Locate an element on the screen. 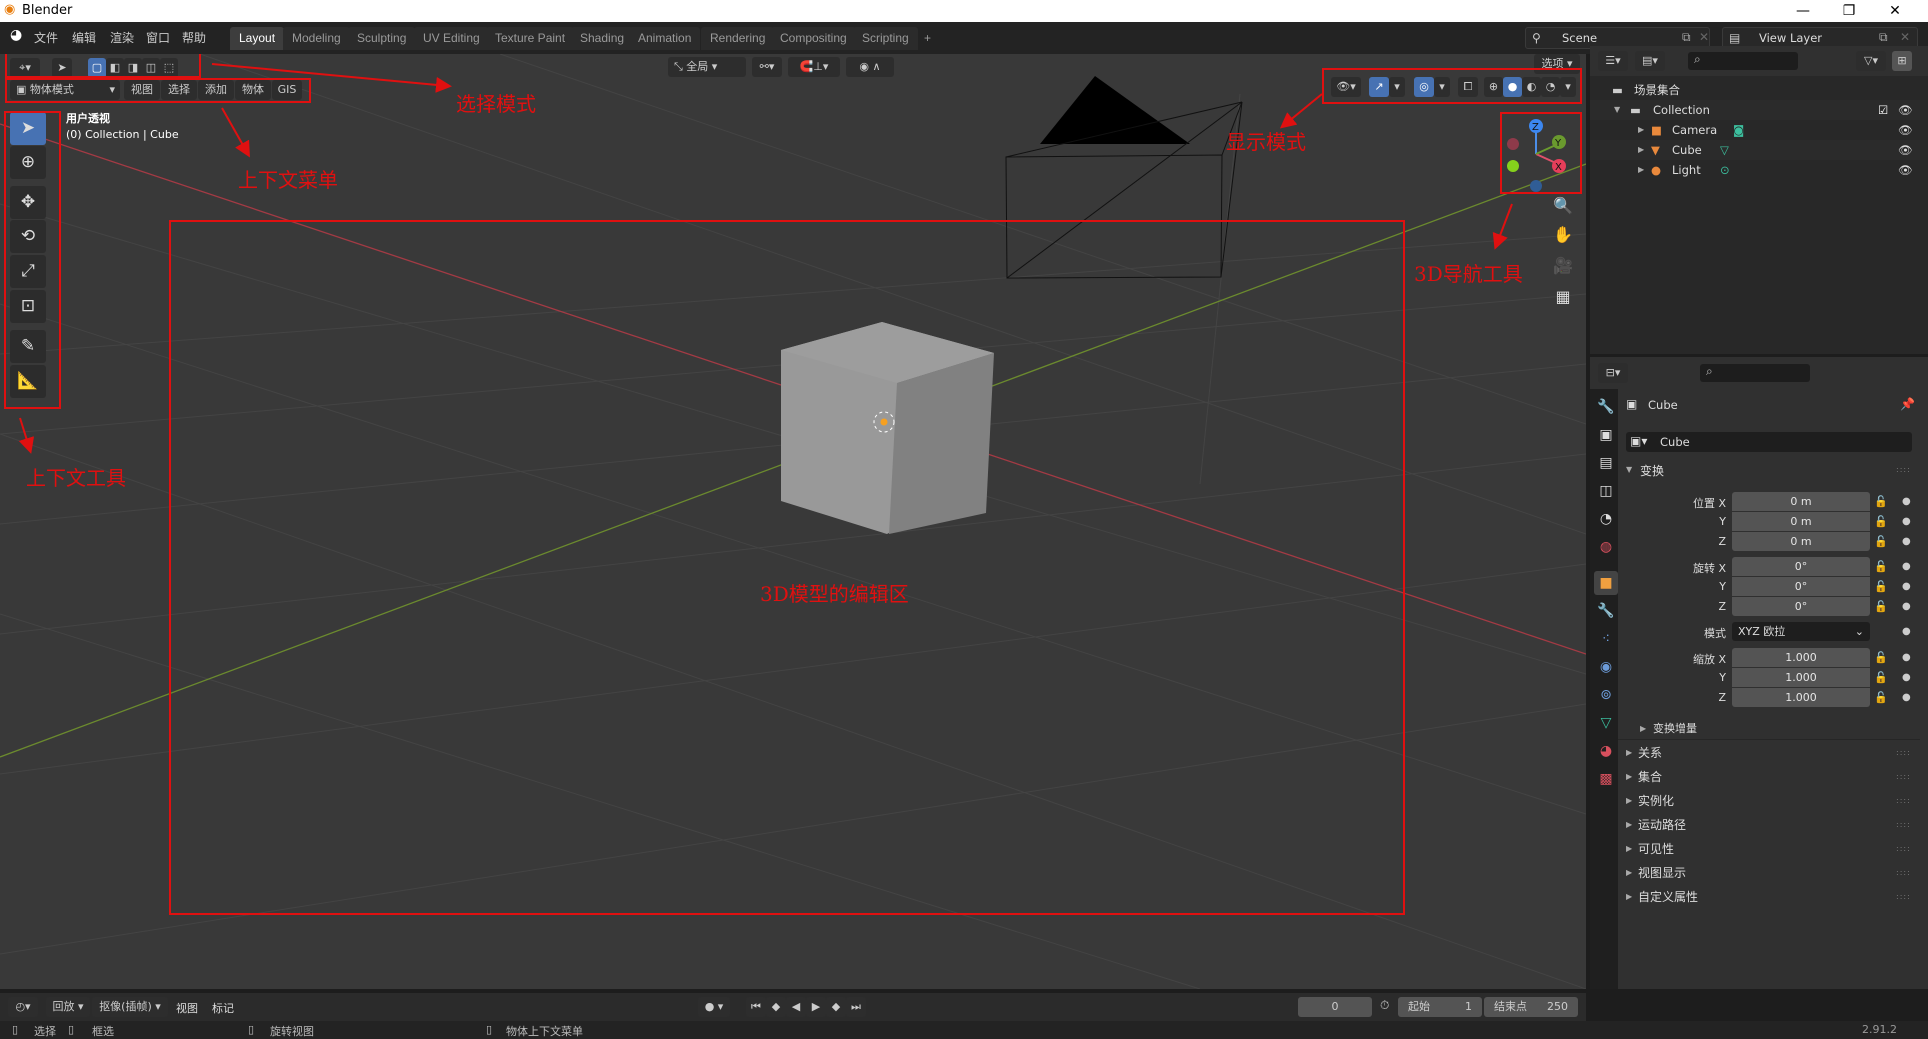 This screenshot has height=1039, width=1928. delta-transform-subpanel: 变换增量 is located at coordinates (1675, 728).